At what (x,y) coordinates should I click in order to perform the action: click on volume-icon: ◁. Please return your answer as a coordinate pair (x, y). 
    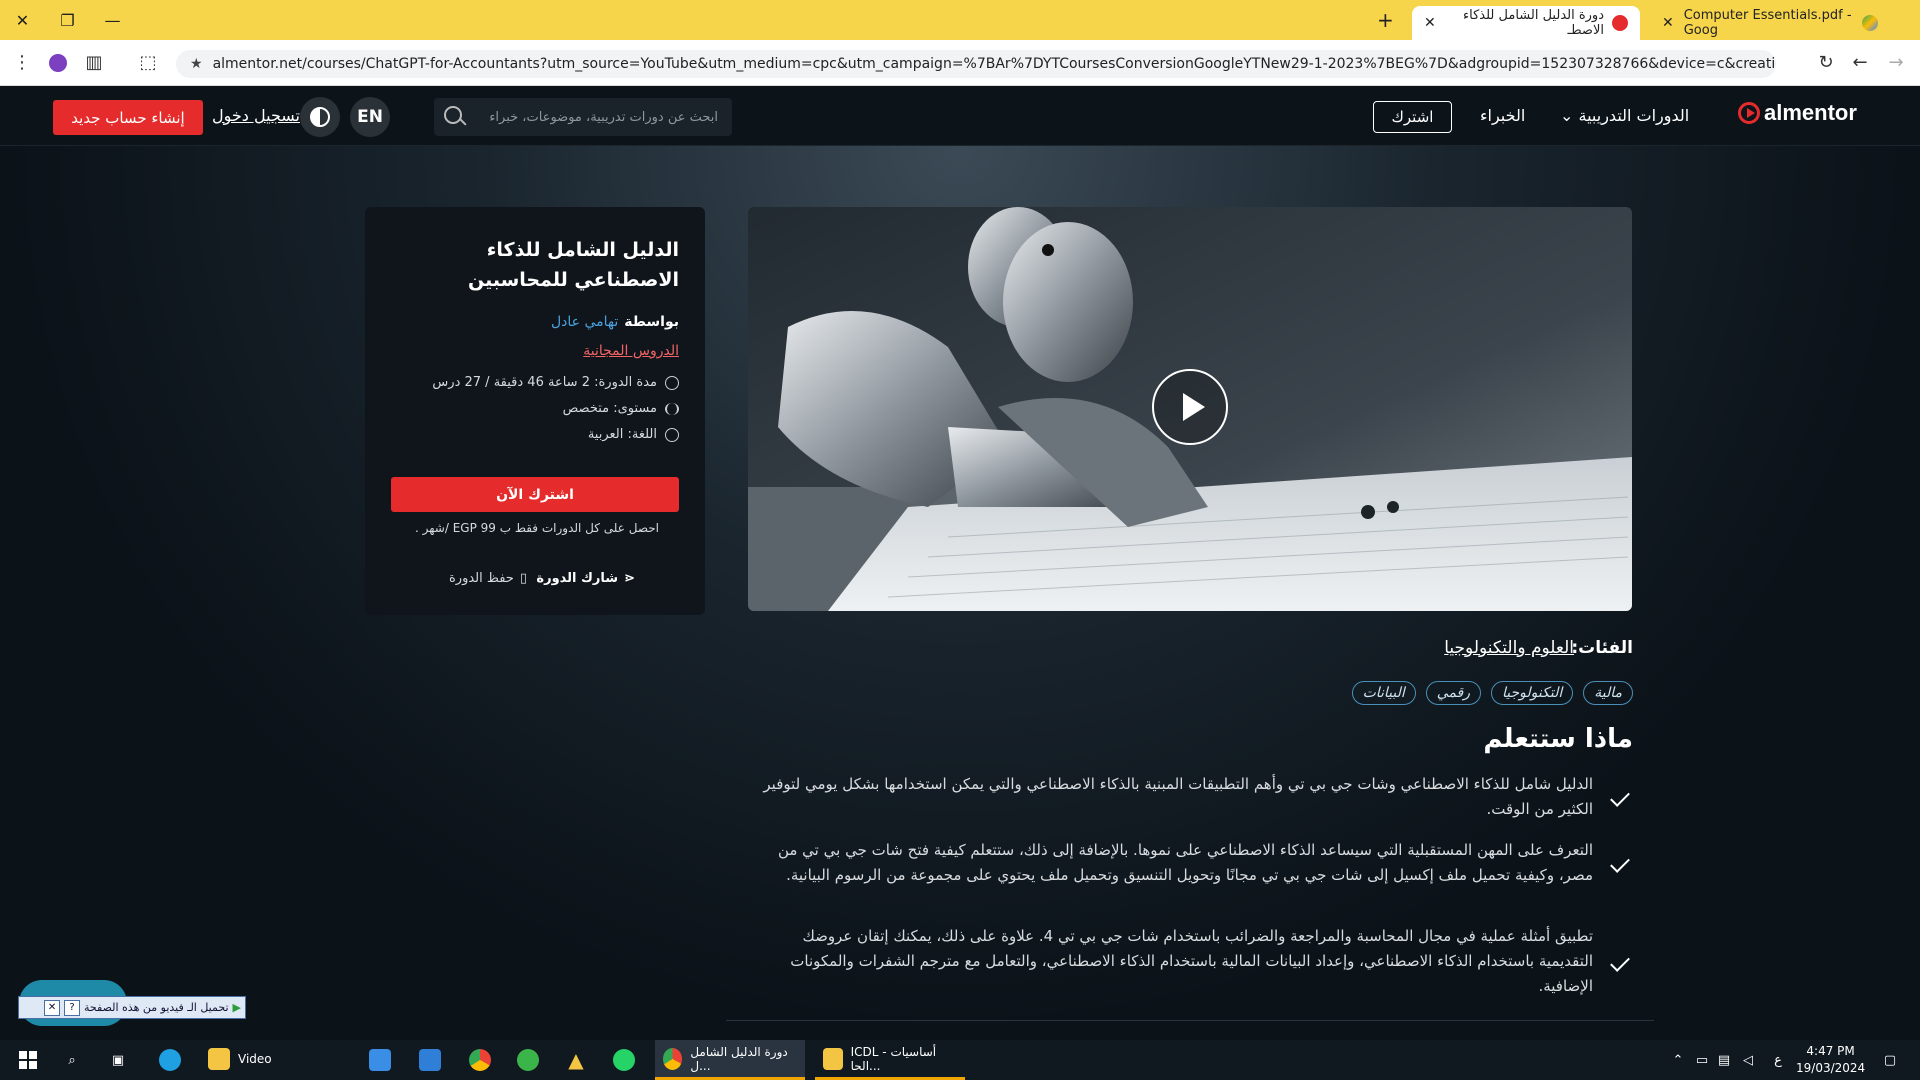
    Looking at the image, I should click on (1748, 1060).